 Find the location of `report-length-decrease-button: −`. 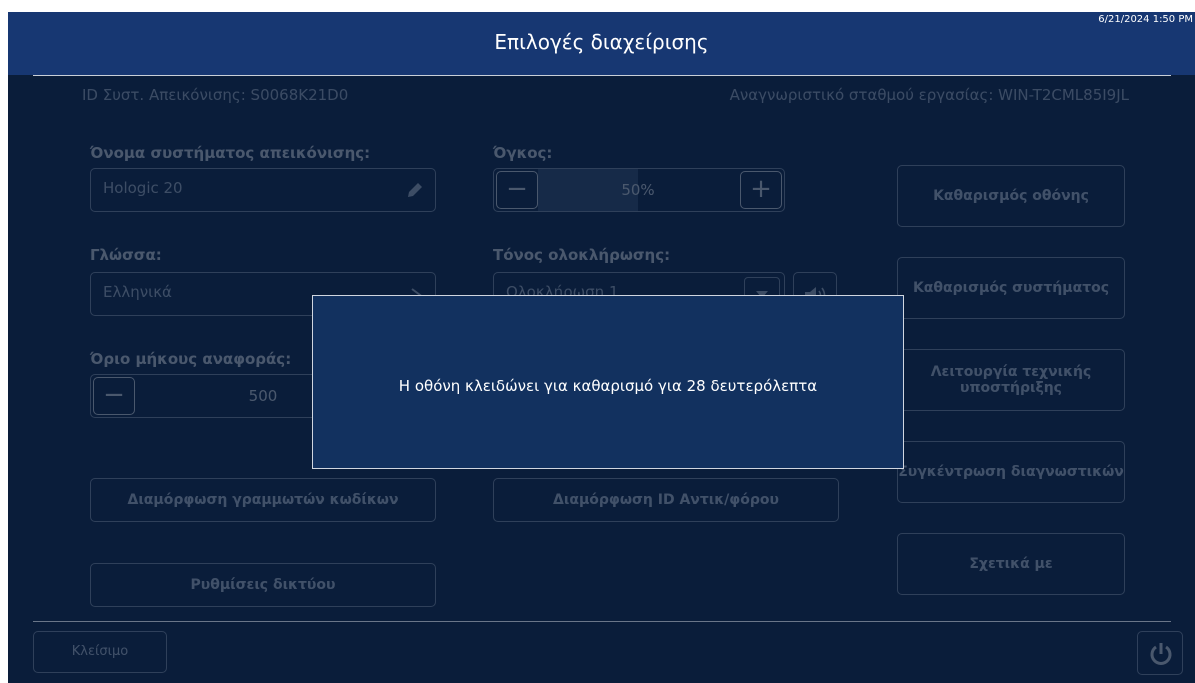

report-length-decrease-button: − is located at coordinates (114, 396).